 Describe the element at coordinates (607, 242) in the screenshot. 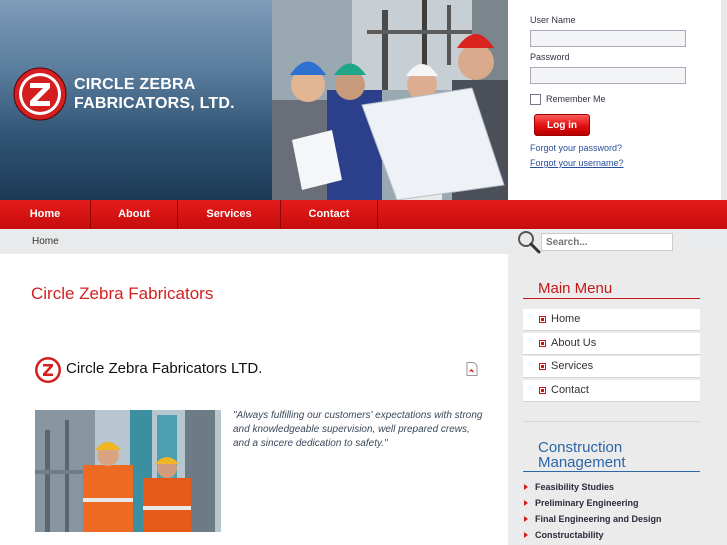

I see `search-input` at that location.